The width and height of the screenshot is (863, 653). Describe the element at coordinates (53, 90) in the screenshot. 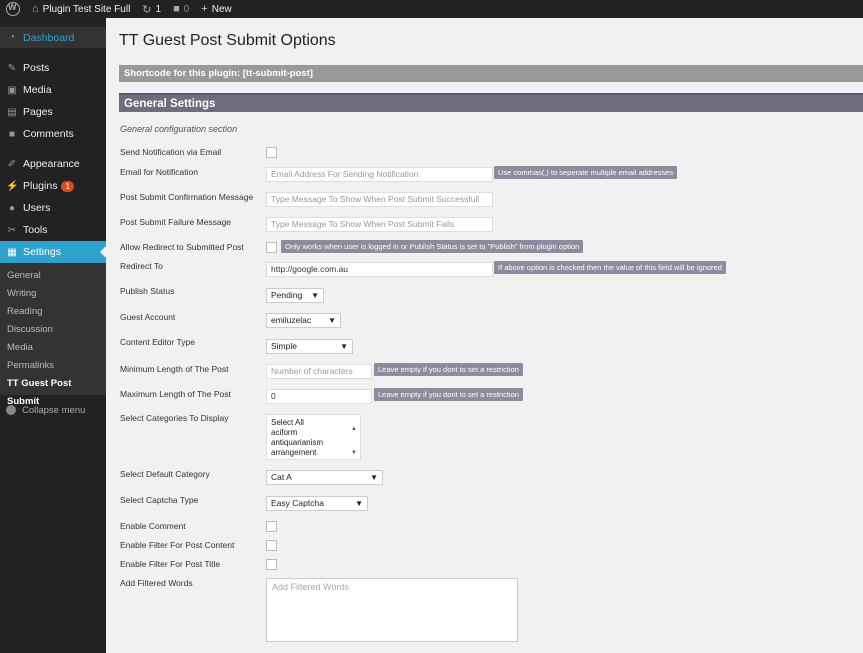

I see `sidebar-item-media: ▣ Media` at that location.